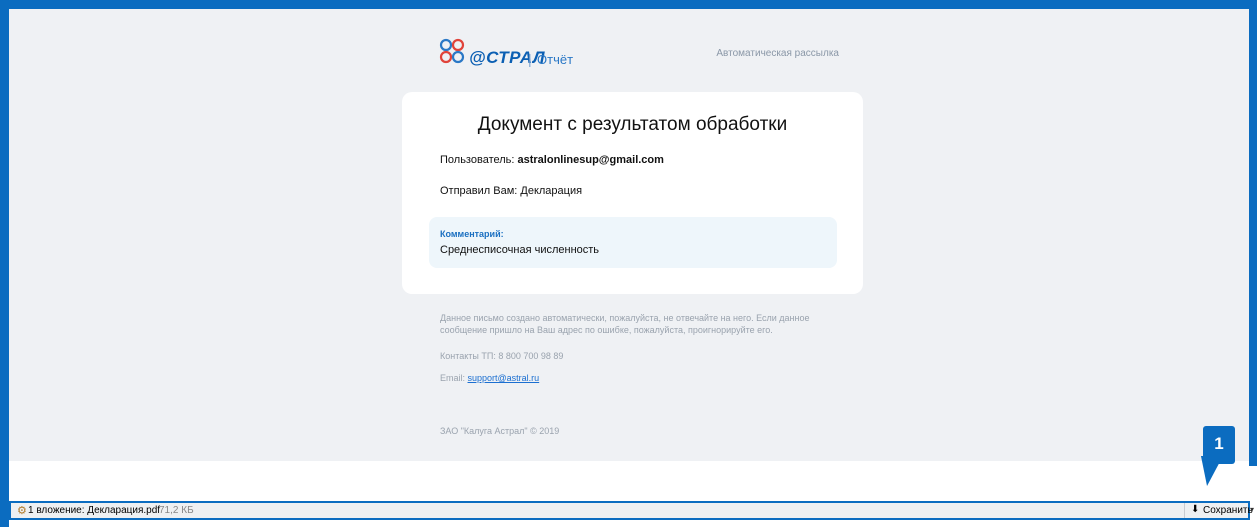  I want to click on step-callout: 1, so click(1219, 445).